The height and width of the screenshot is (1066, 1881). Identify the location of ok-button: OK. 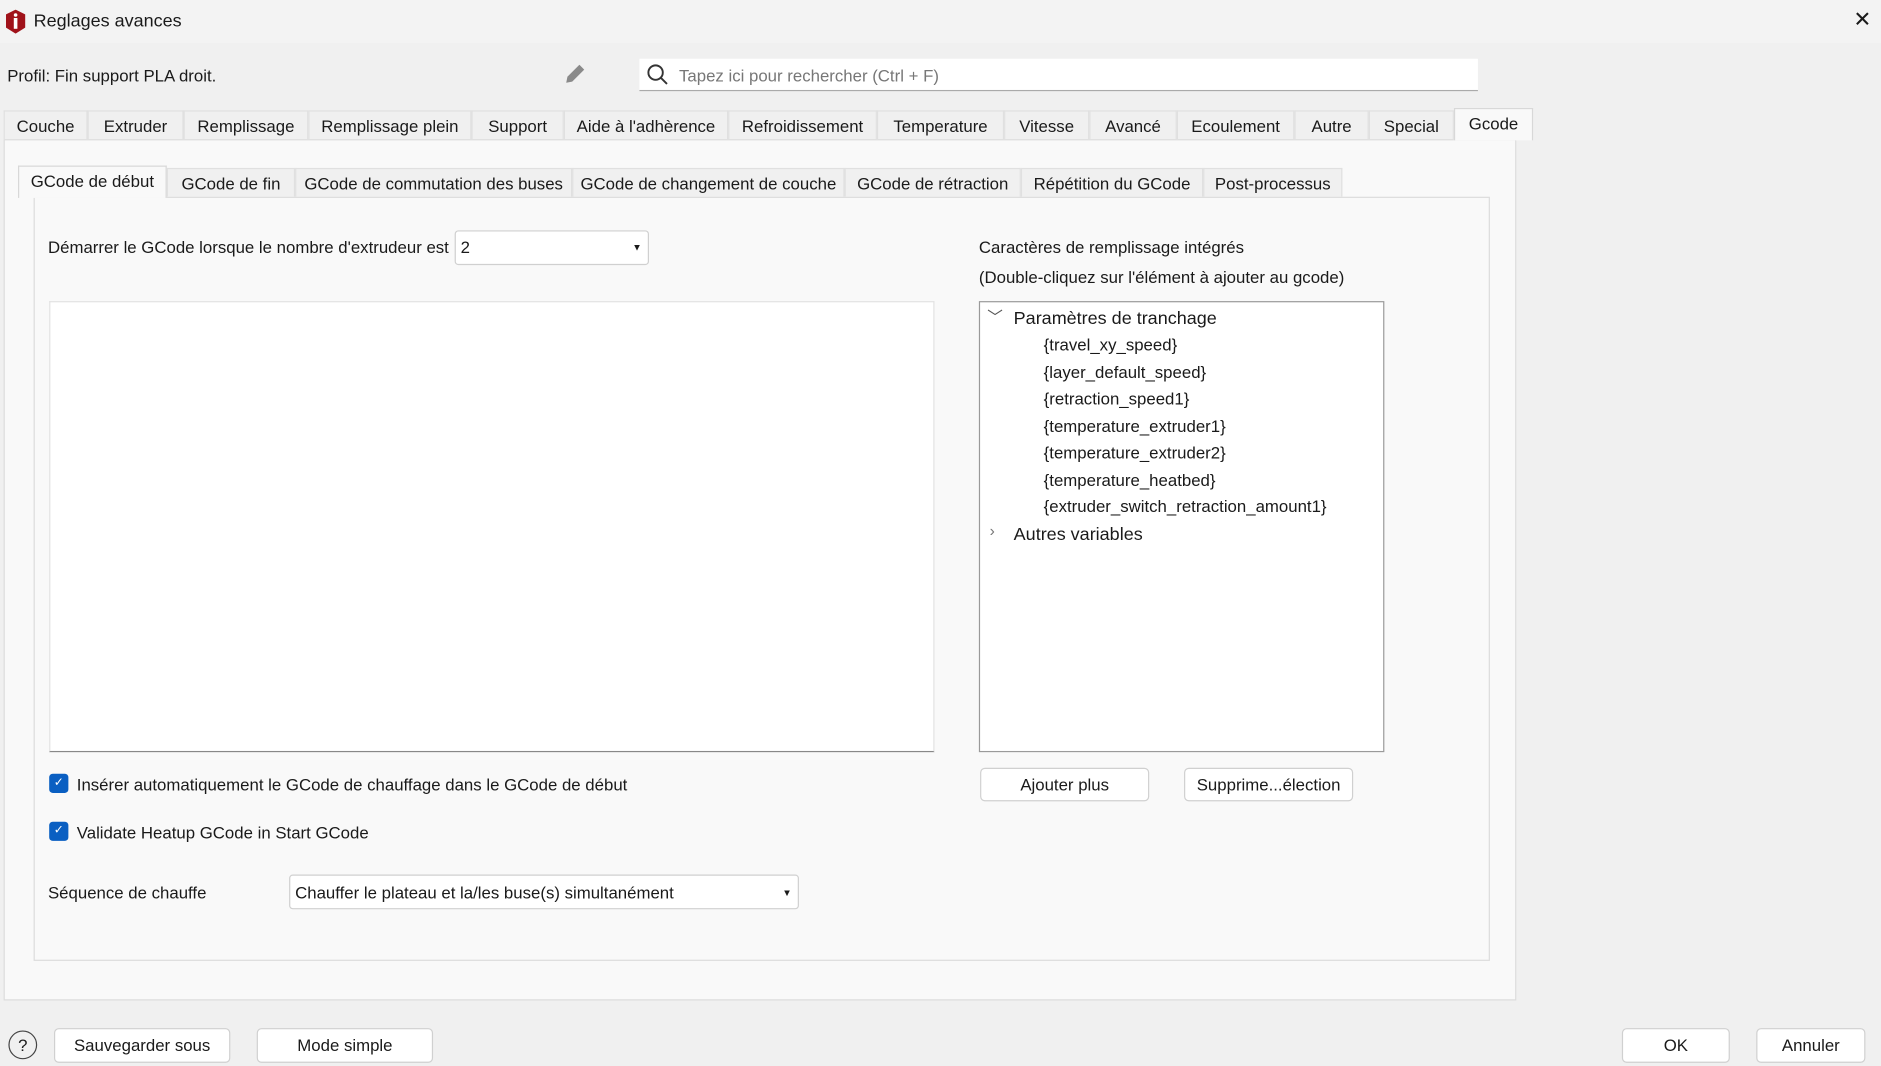
(1675, 1045).